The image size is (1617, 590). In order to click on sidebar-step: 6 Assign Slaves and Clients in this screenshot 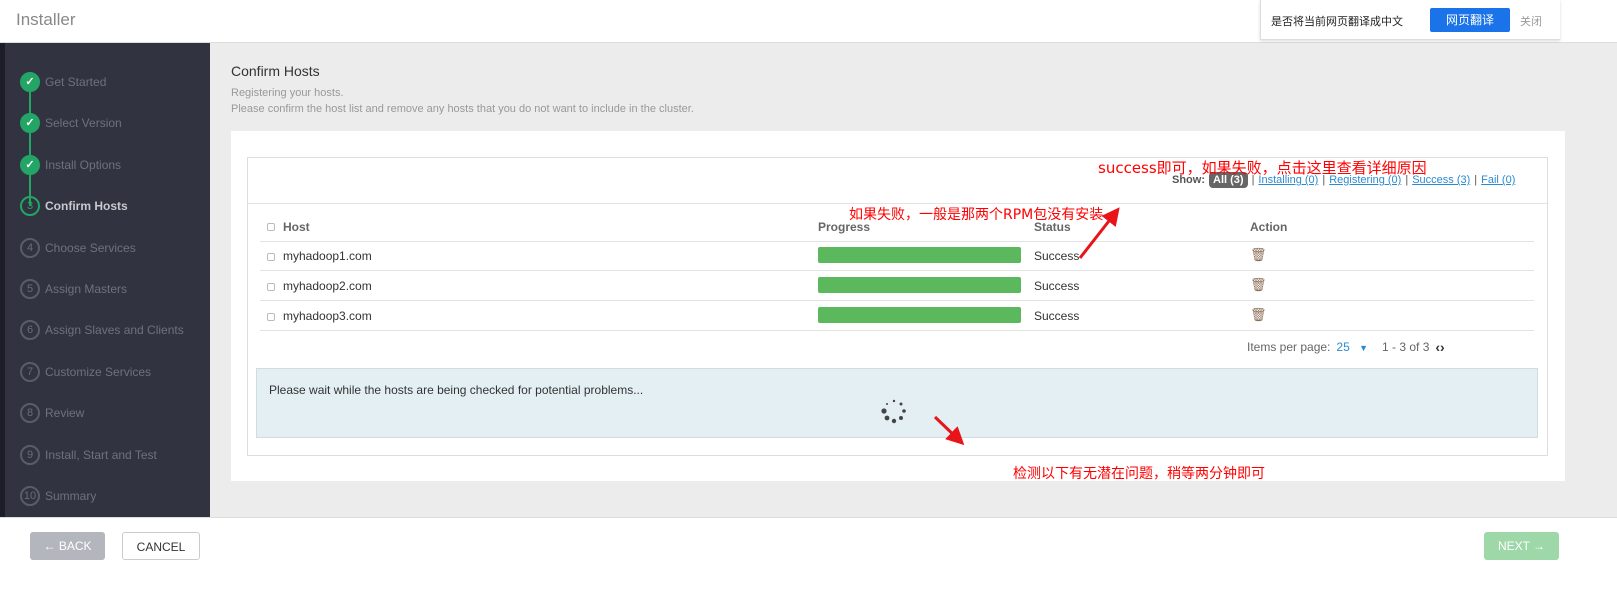, I will do `click(102, 330)`.